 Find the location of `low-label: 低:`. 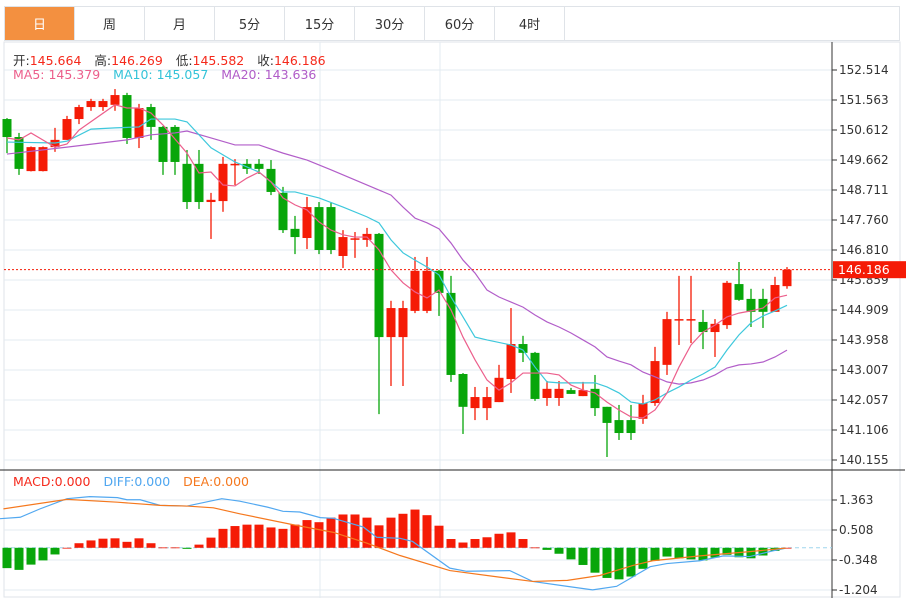

low-label: 低: is located at coordinates (184, 60).